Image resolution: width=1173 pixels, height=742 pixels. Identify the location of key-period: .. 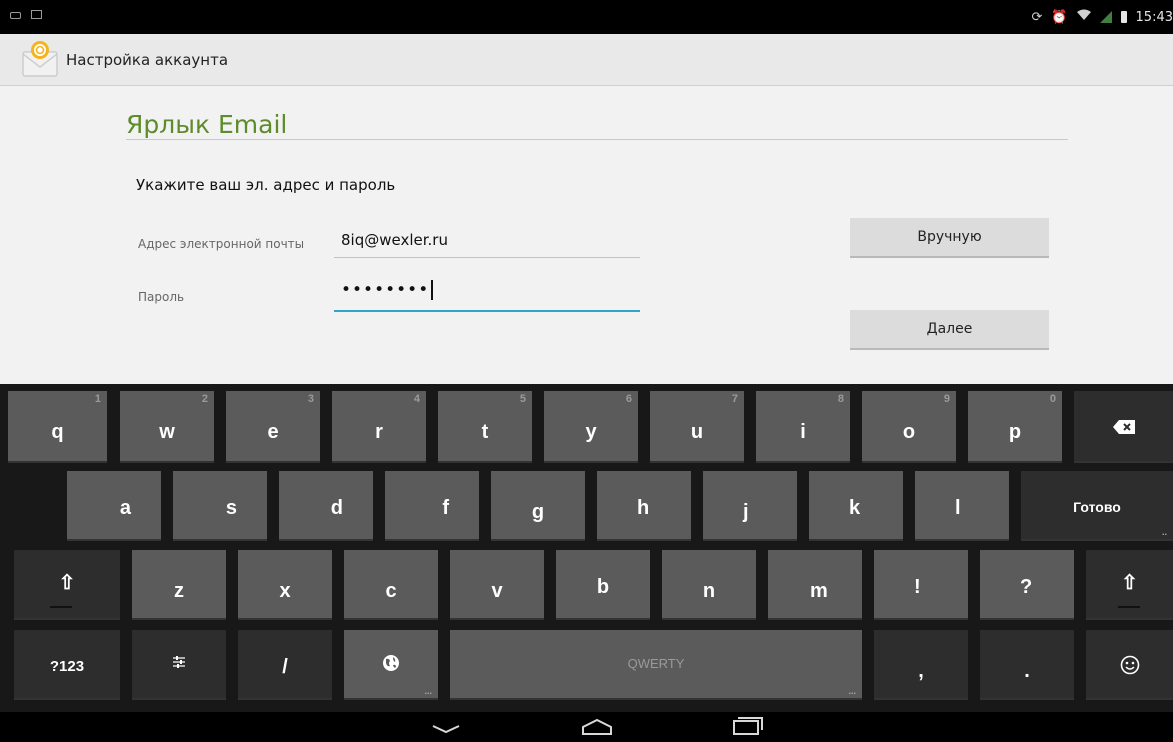
(1027, 665).